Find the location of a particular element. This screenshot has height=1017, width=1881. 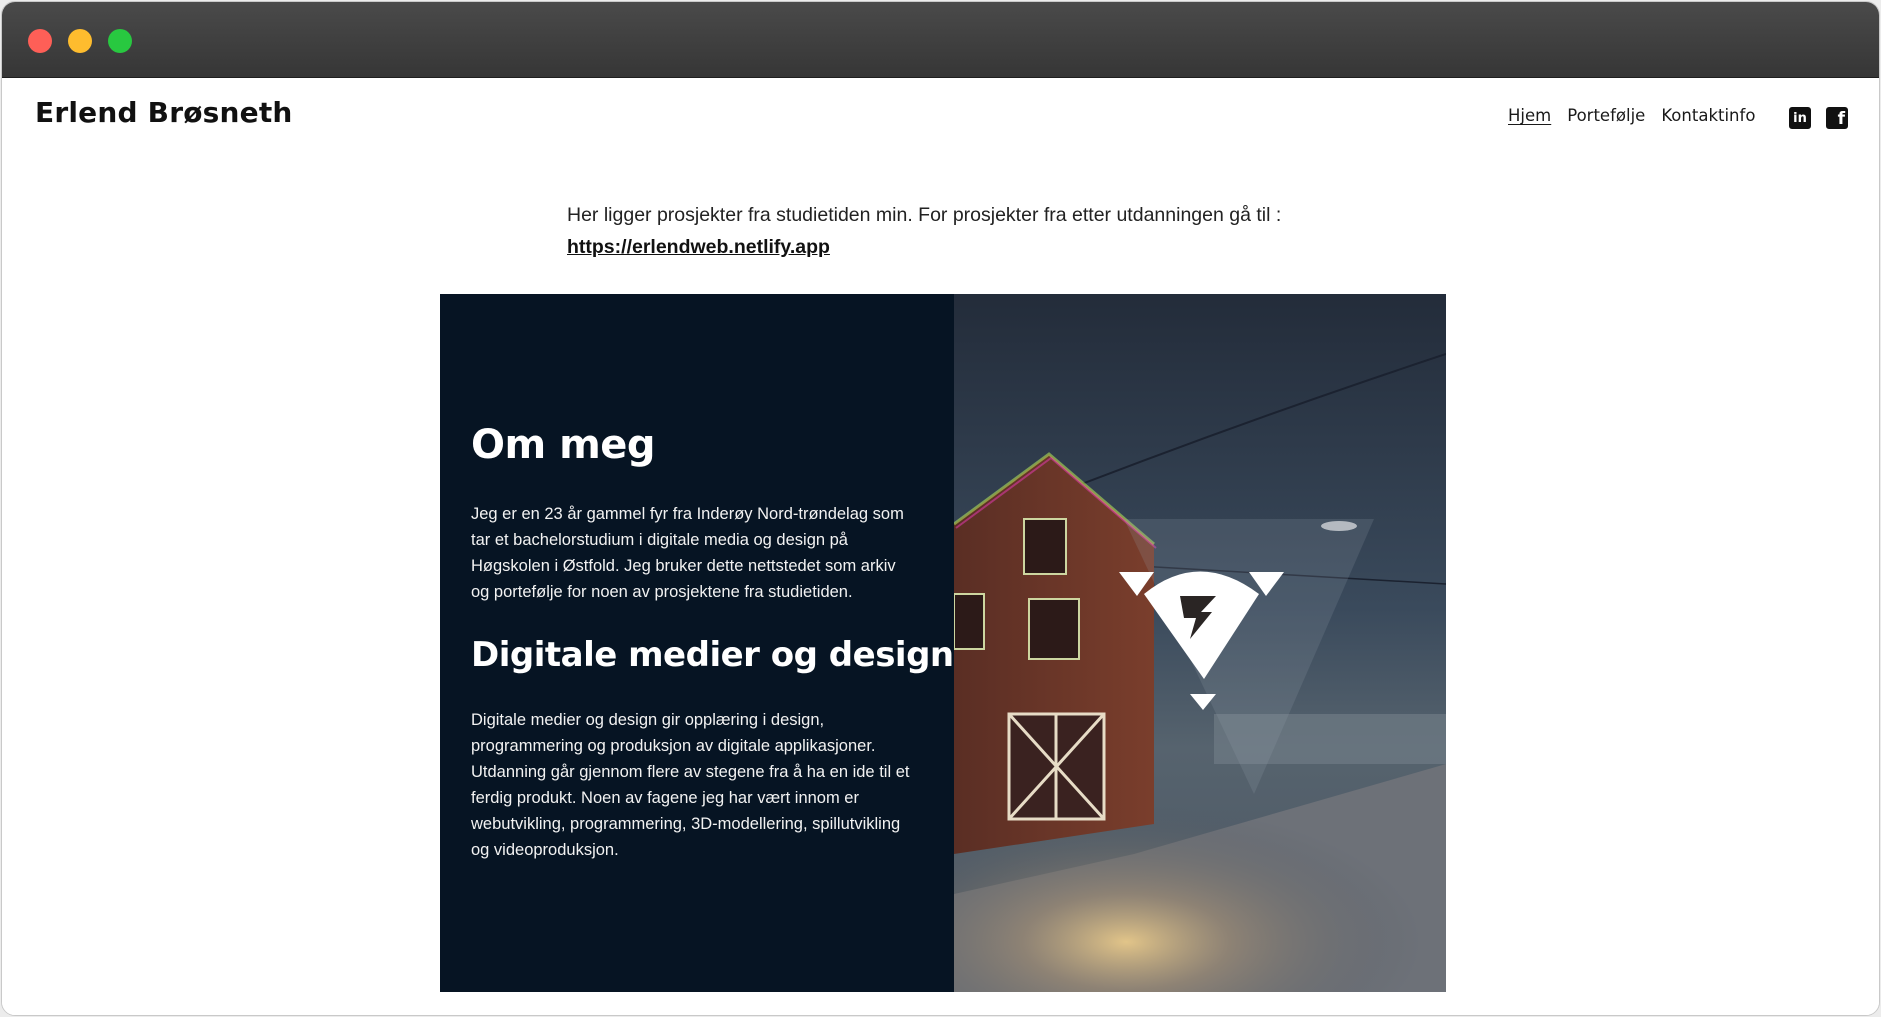

nav-item-portefolje: Portefølje is located at coordinates (1606, 115).